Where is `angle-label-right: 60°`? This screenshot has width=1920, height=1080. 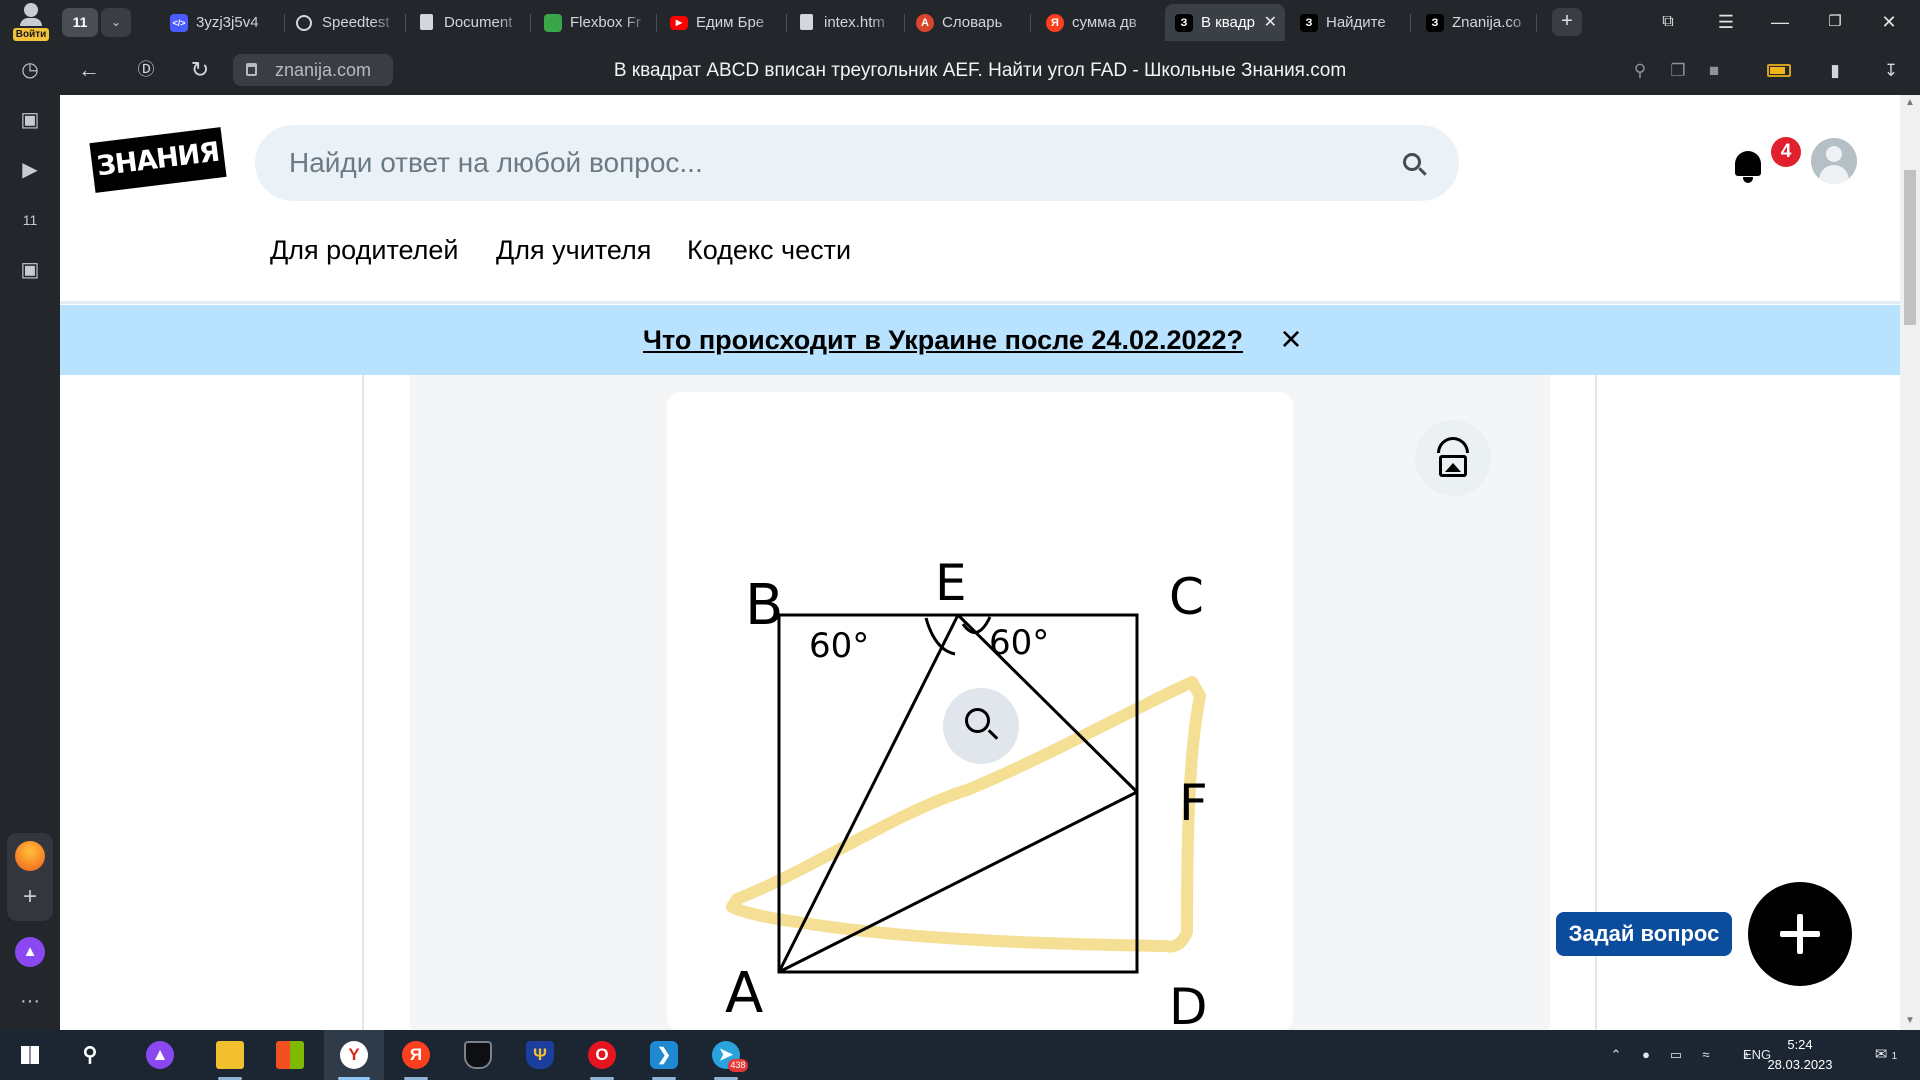
angle-label-right: 60° is located at coordinates (1019, 643).